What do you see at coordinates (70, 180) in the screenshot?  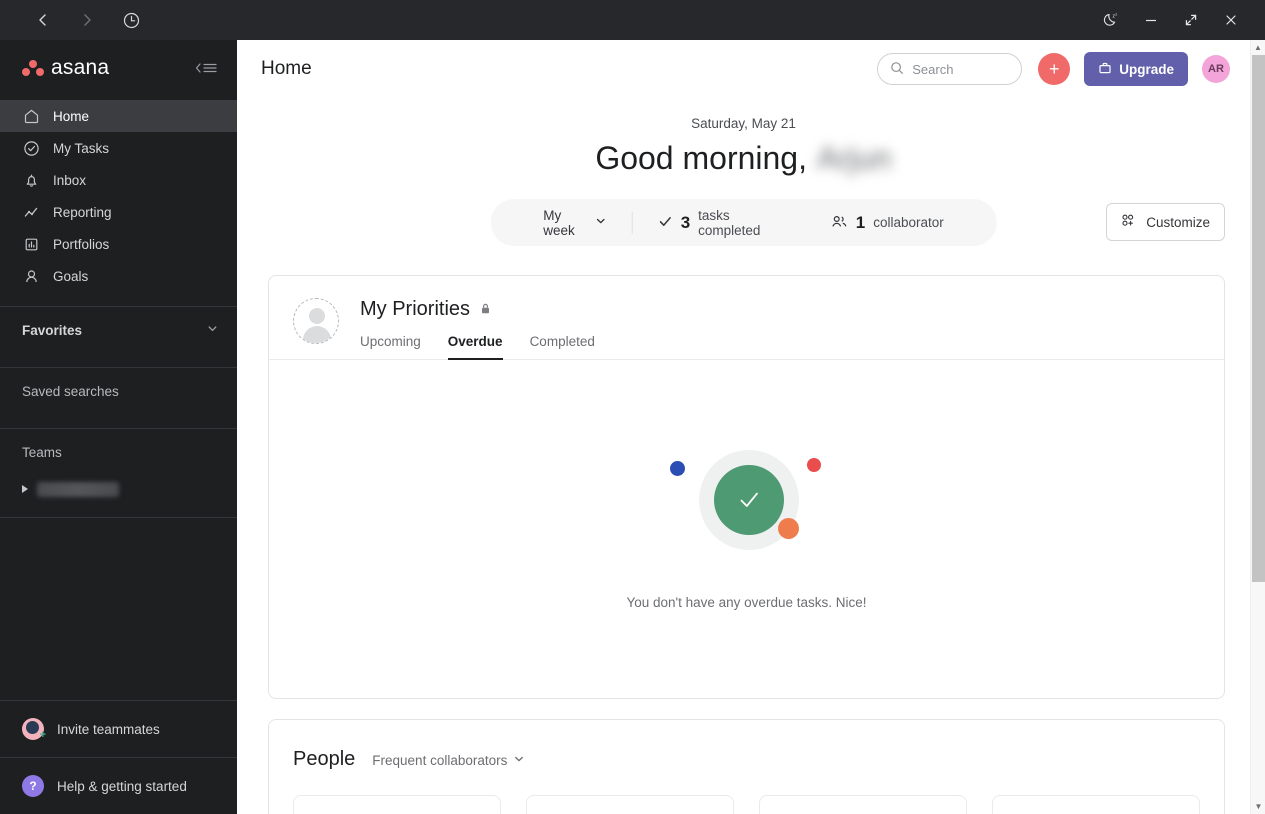 I see `sidebar-item-label: Inbox` at bounding box center [70, 180].